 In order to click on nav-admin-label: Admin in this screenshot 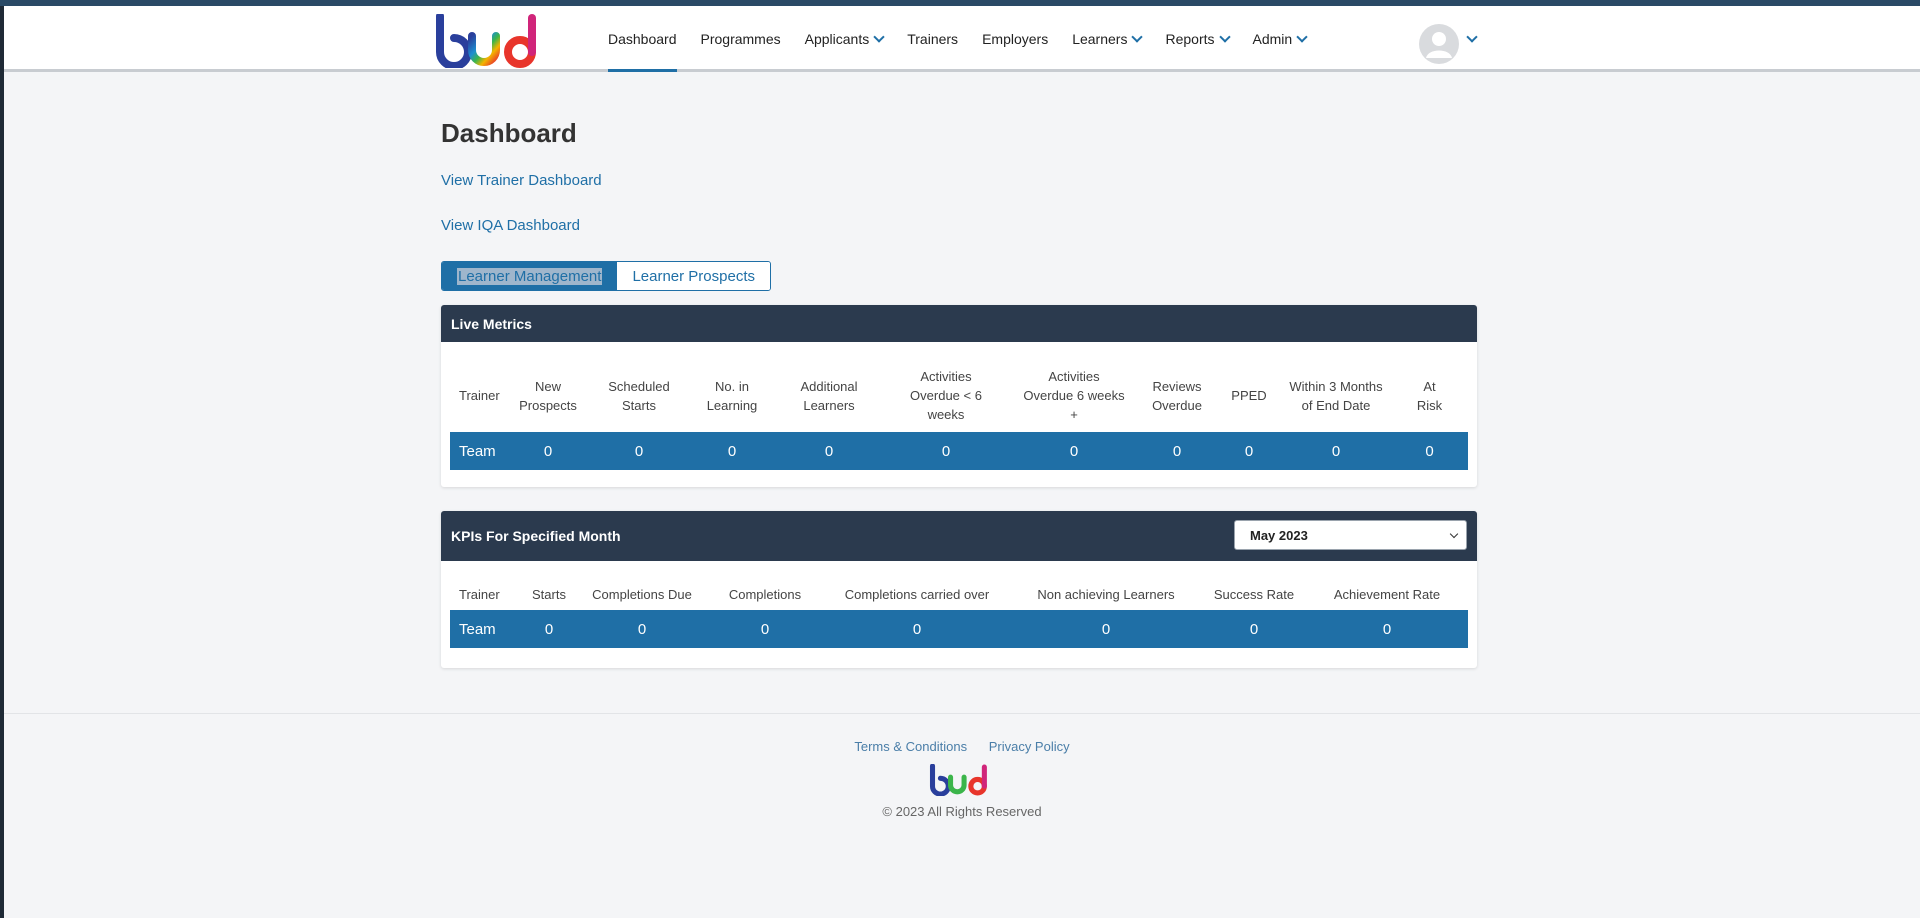, I will do `click(1272, 39)`.